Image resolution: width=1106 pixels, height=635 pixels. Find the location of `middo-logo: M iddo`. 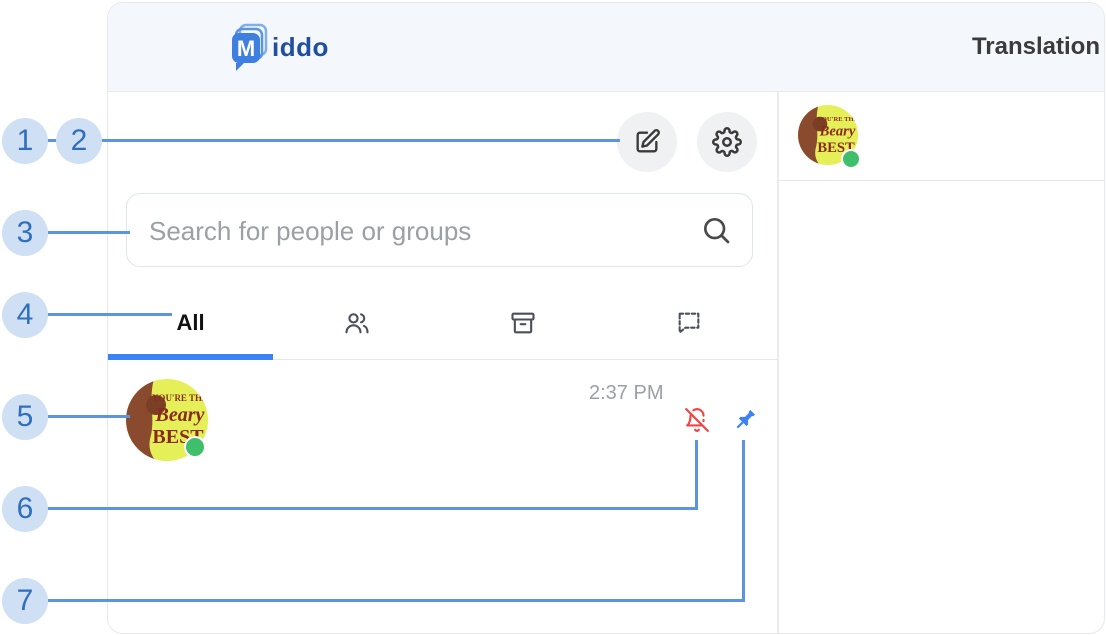

middo-logo: M iddo is located at coordinates (279, 47).